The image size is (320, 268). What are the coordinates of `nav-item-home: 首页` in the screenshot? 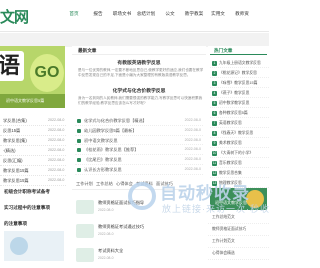 It's located at (74, 14).